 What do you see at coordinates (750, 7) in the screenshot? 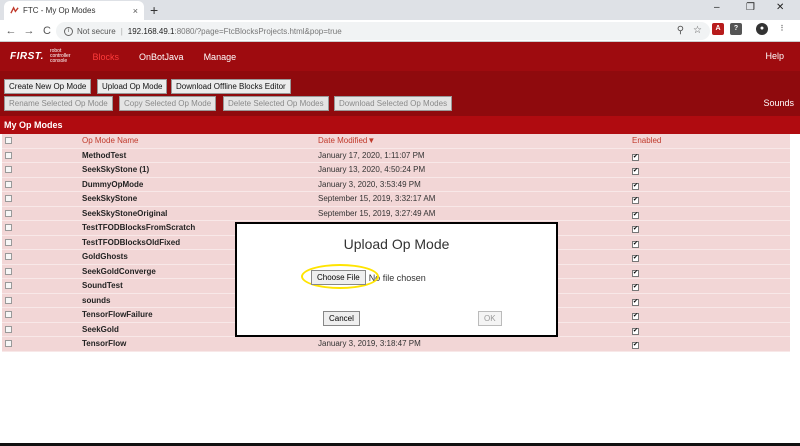
I see `maximize-icon: ❐` at bounding box center [750, 7].